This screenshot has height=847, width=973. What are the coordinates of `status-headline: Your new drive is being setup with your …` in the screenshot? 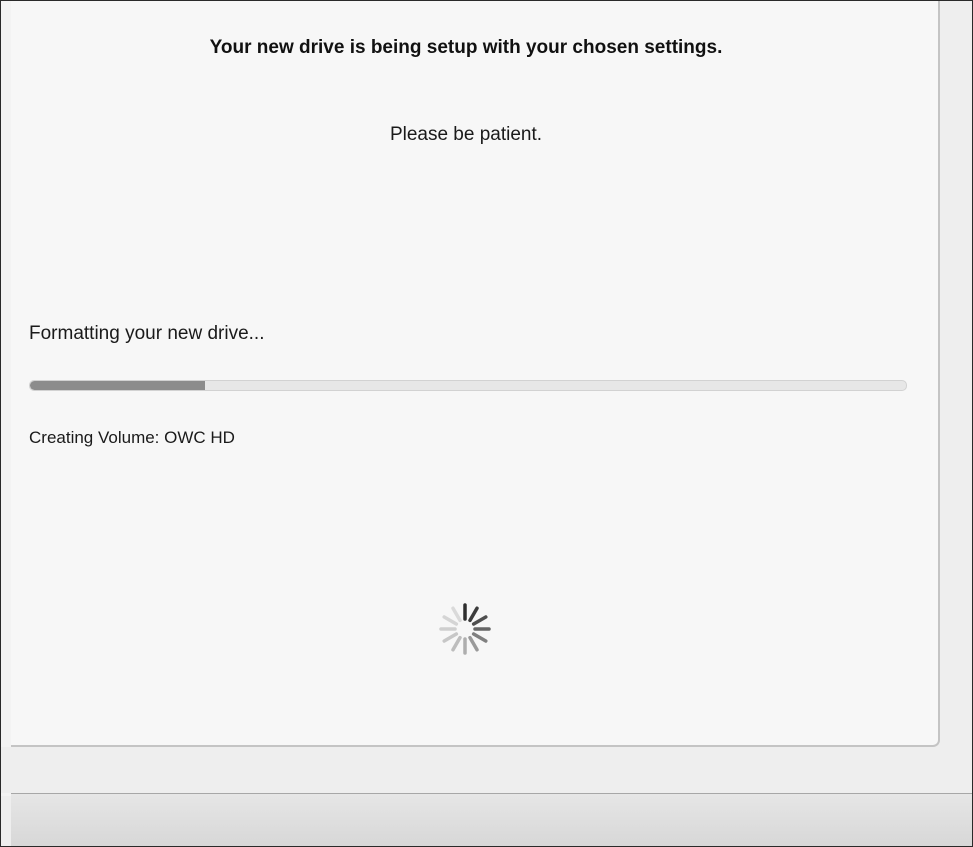 It's located at (466, 47).